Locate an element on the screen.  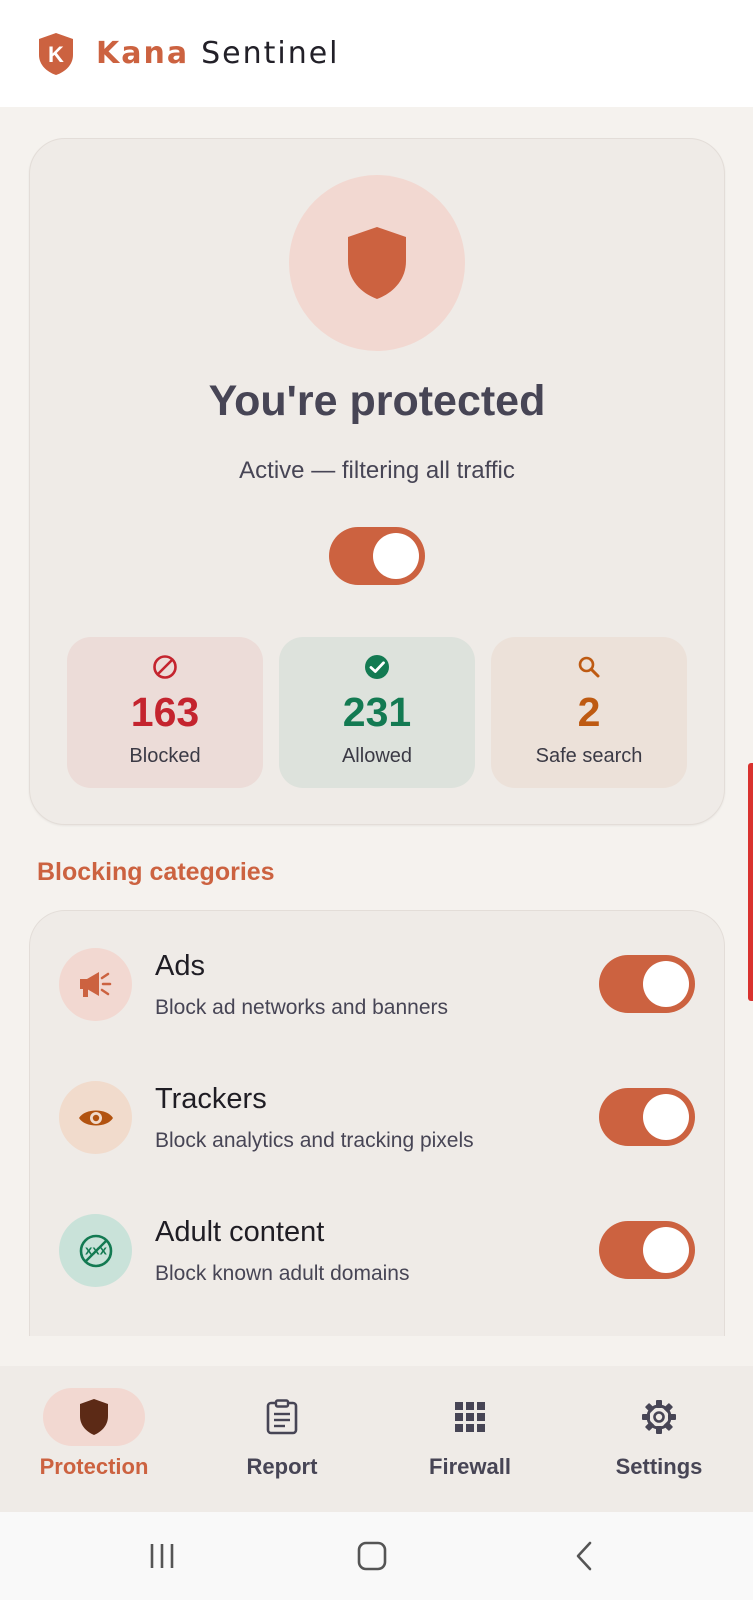
allowed-stat-card: 231 Allowed is located at coordinates (377, 712).